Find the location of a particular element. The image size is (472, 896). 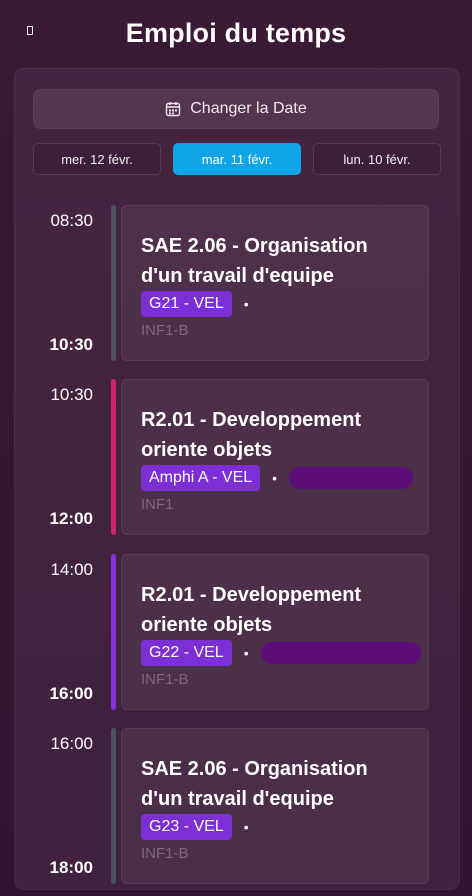

event-meta: G22 - VEL • is located at coordinates (281, 653).